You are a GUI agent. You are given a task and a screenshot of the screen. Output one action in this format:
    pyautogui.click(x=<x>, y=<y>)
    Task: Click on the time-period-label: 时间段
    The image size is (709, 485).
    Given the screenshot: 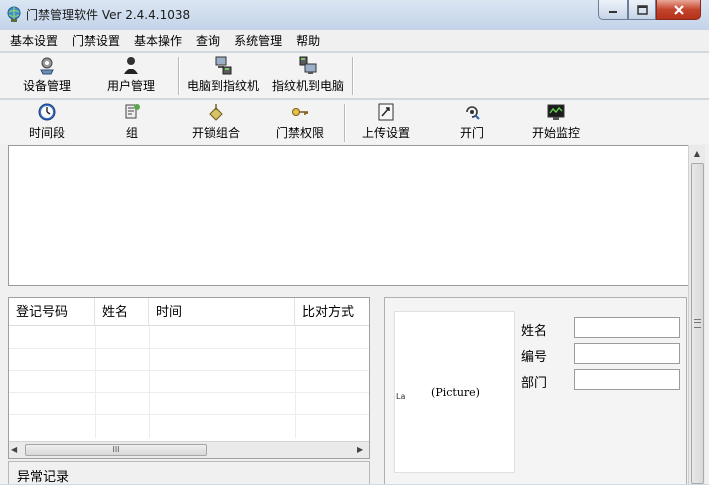 What is the action you would take?
    pyautogui.click(x=46, y=133)
    